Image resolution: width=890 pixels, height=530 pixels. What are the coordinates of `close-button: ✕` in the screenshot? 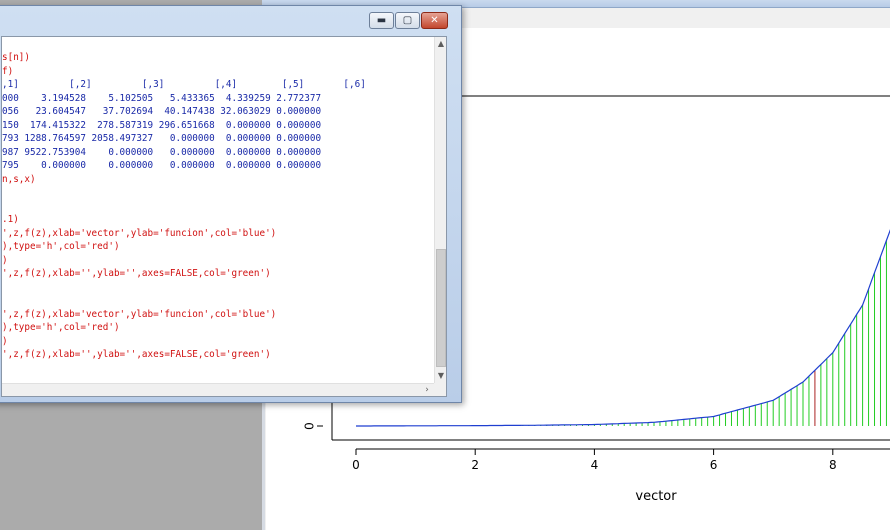 It's located at (434, 20).